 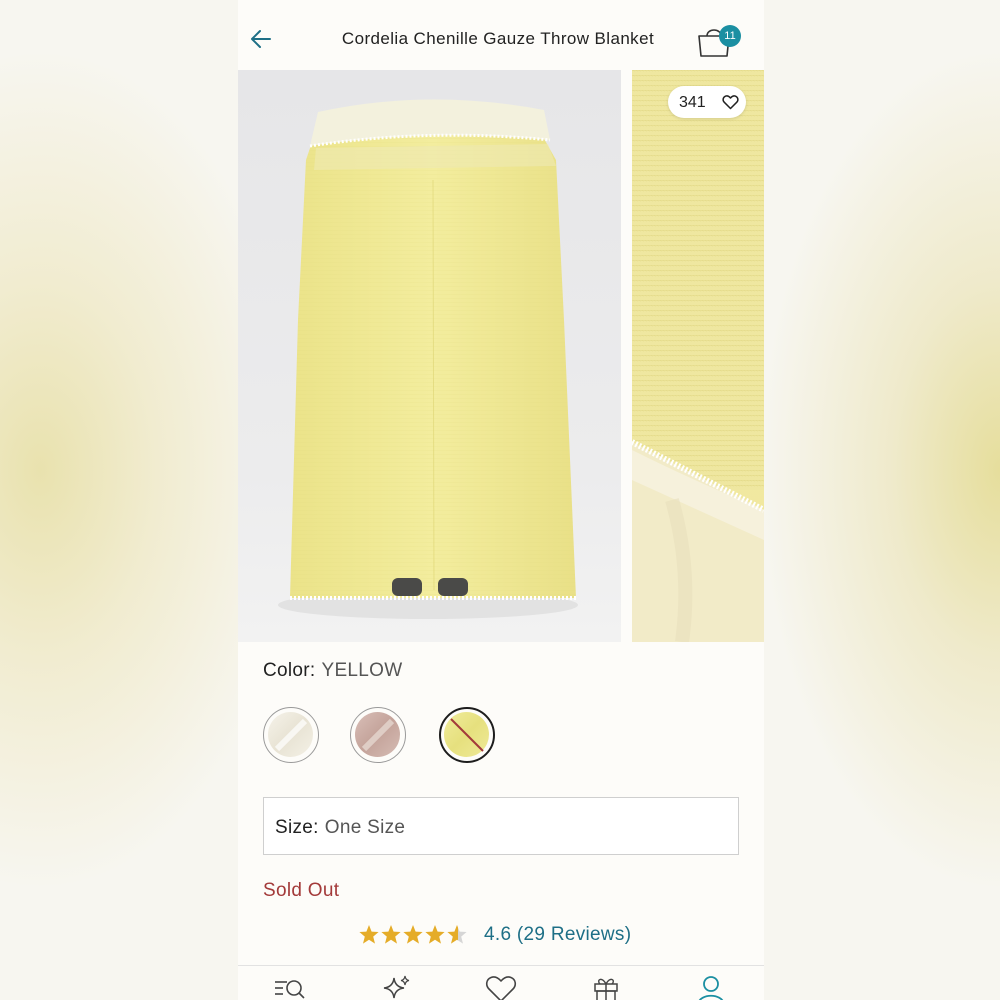 I want to click on color-swatch-yellow, so click(x=467, y=735).